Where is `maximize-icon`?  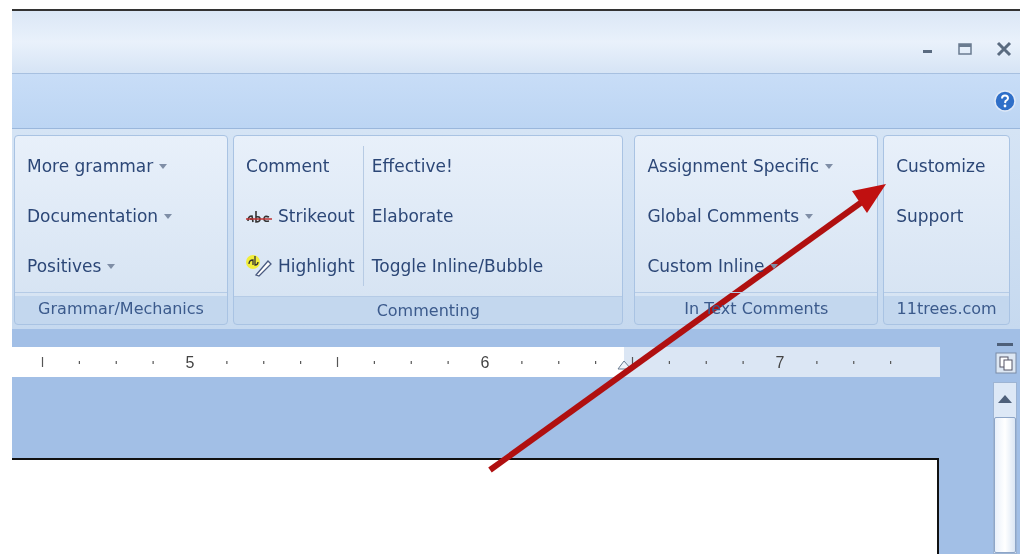 maximize-icon is located at coordinates (965, 49).